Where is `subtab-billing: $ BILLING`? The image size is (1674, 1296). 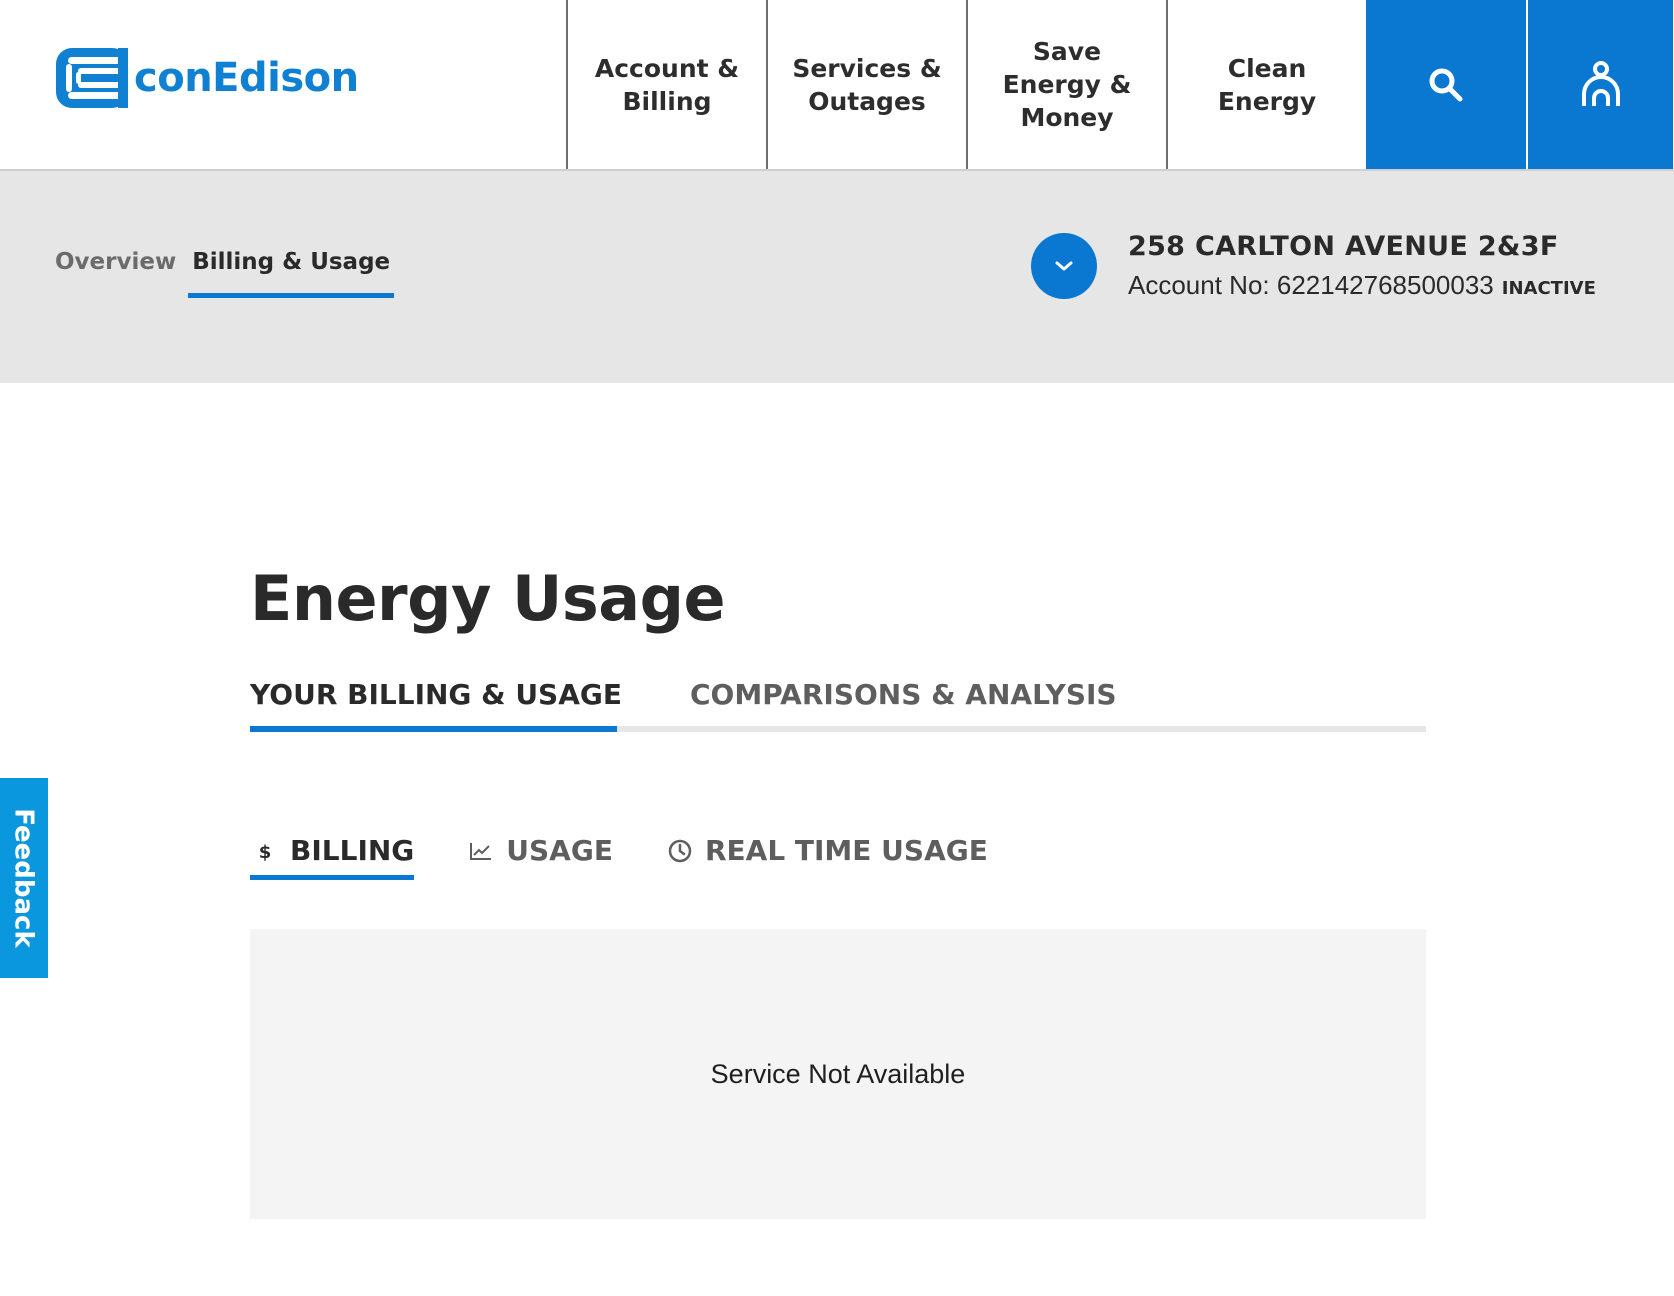 subtab-billing: $ BILLING is located at coordinates (332, 857).